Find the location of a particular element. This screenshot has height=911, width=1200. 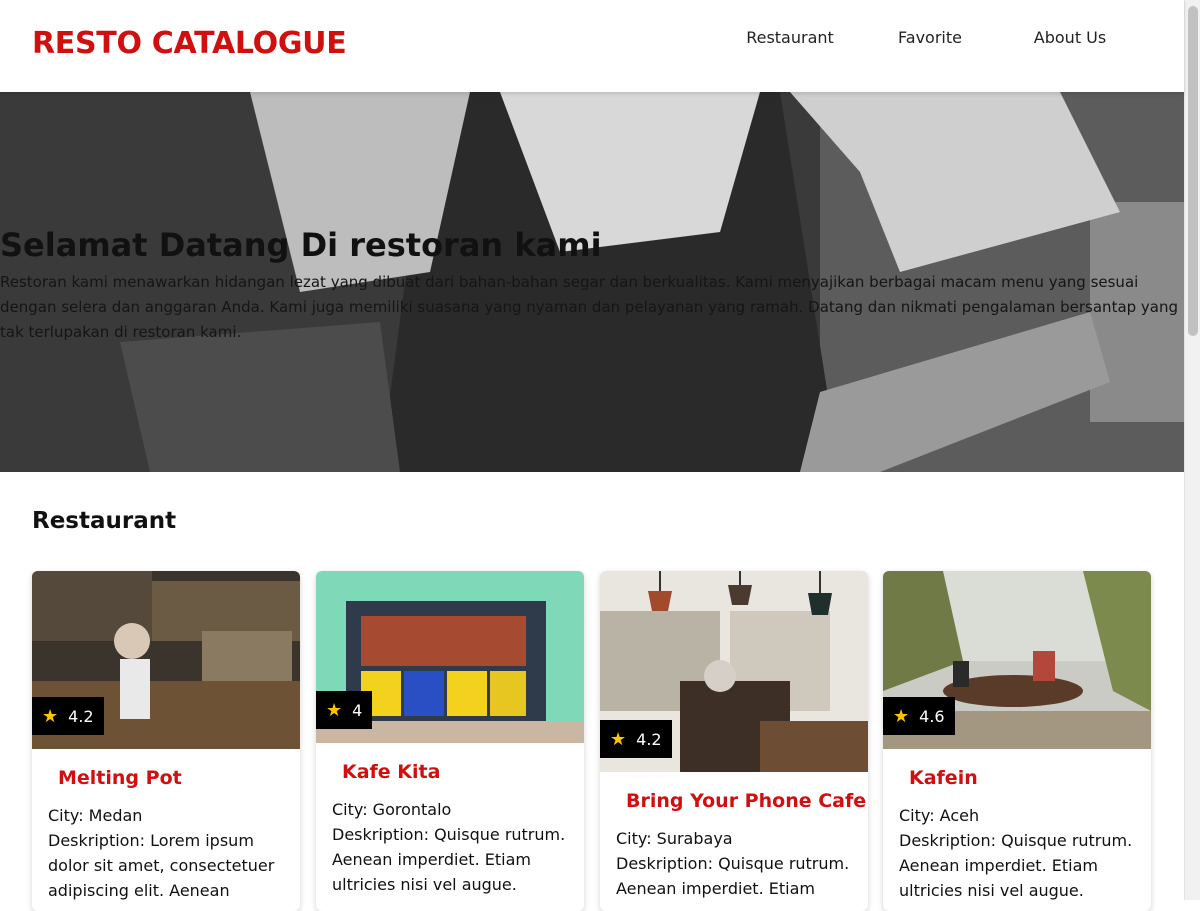

restaurant-name: Kafein is located at coordinates (1030, 778).